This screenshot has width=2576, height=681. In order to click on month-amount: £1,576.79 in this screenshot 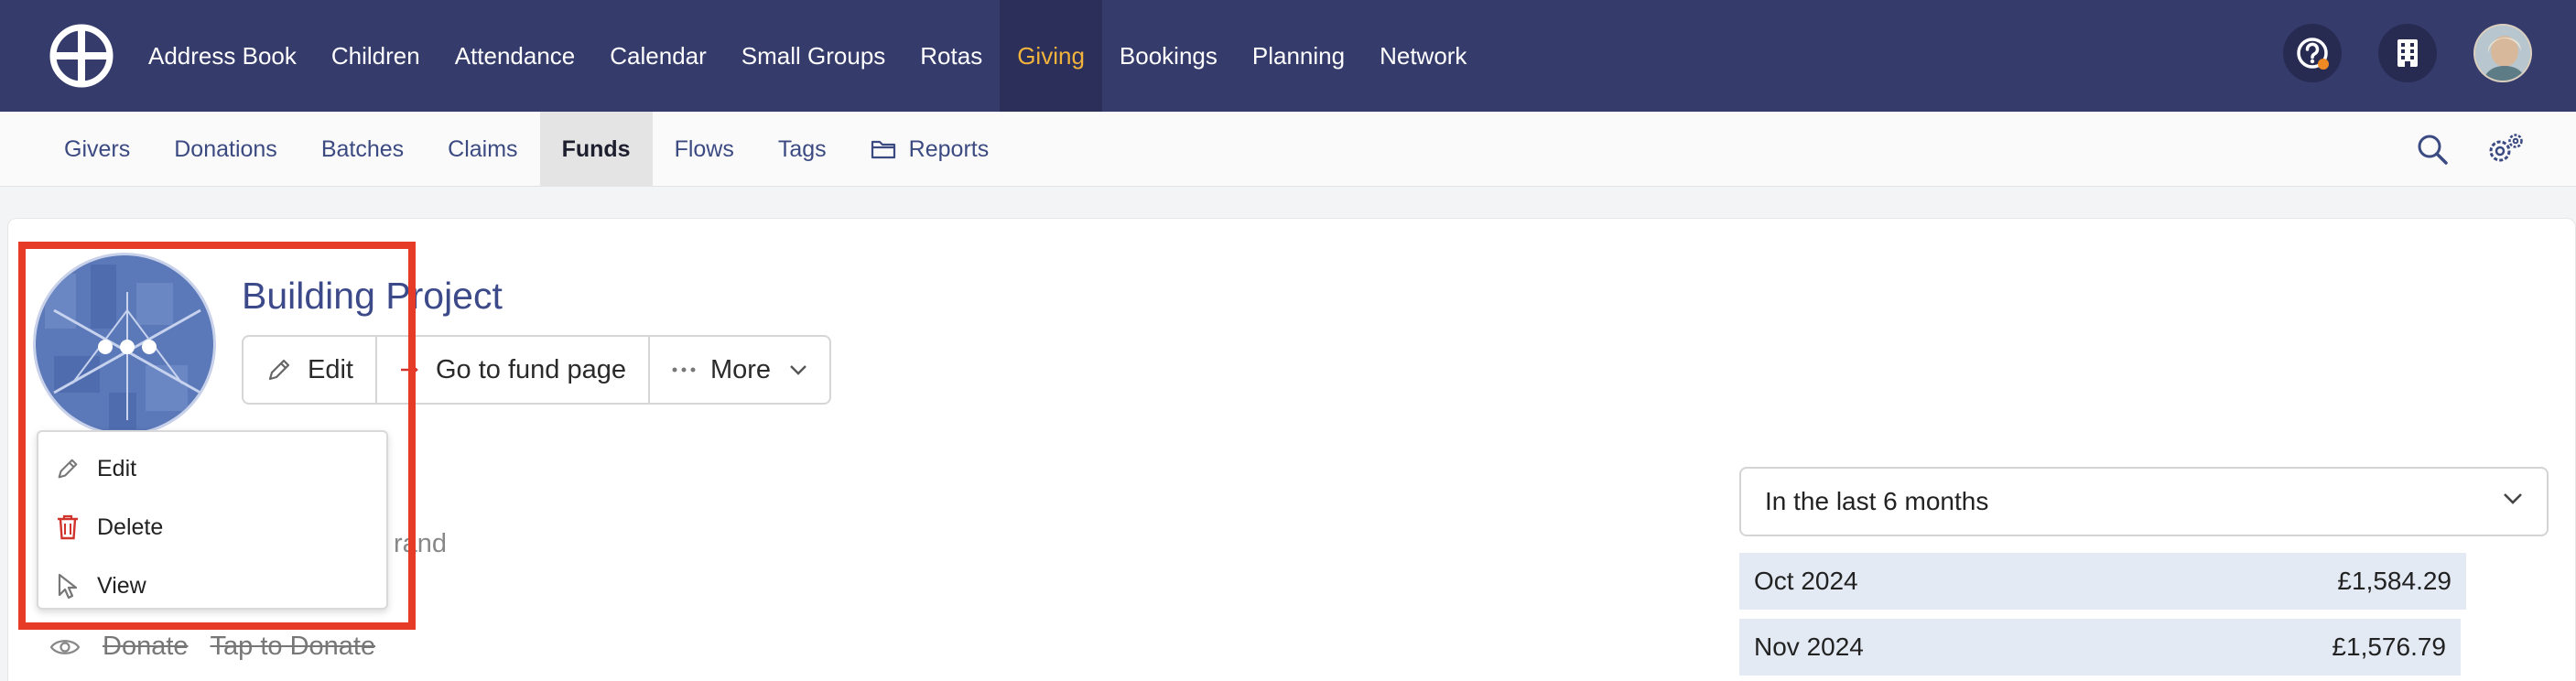, I will do `click(2389, 646)`.